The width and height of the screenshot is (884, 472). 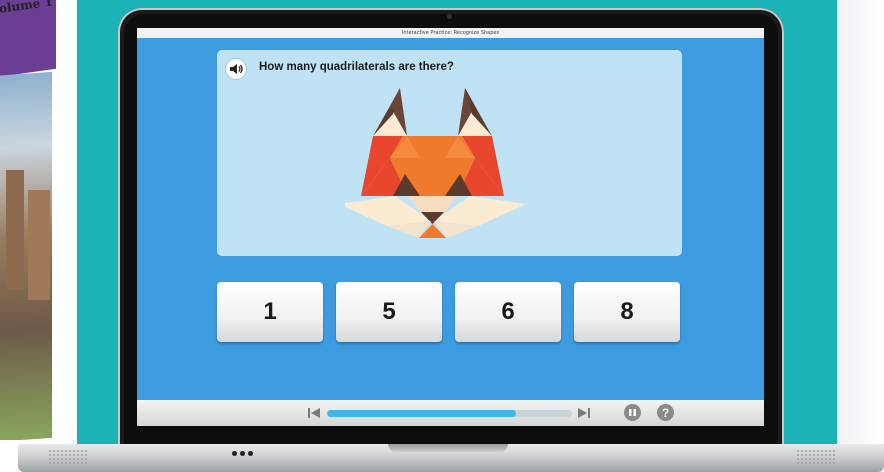 What do you see at coordinates (314, 413) in the screenshot?
I see `skip-back-icon` at bounding box center [314, 413].